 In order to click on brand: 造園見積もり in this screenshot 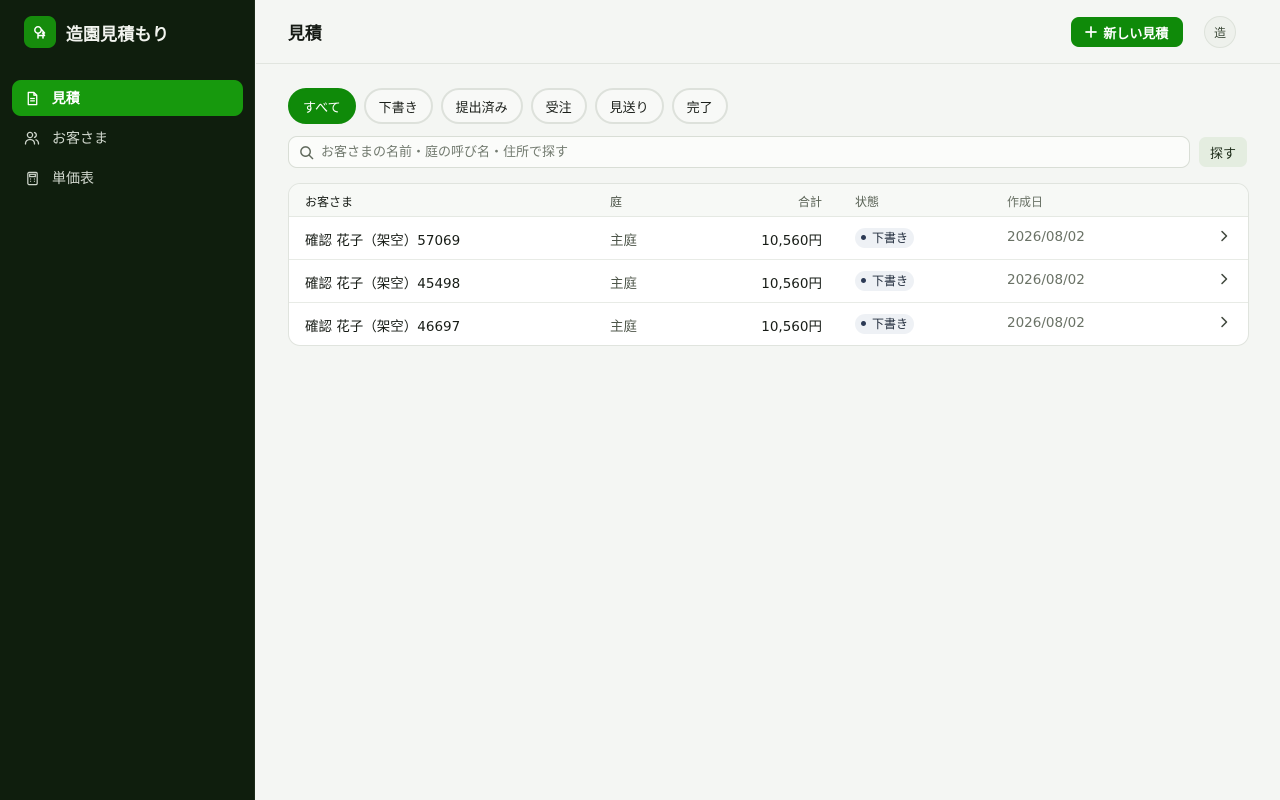, I will do `click(96, 32)`.